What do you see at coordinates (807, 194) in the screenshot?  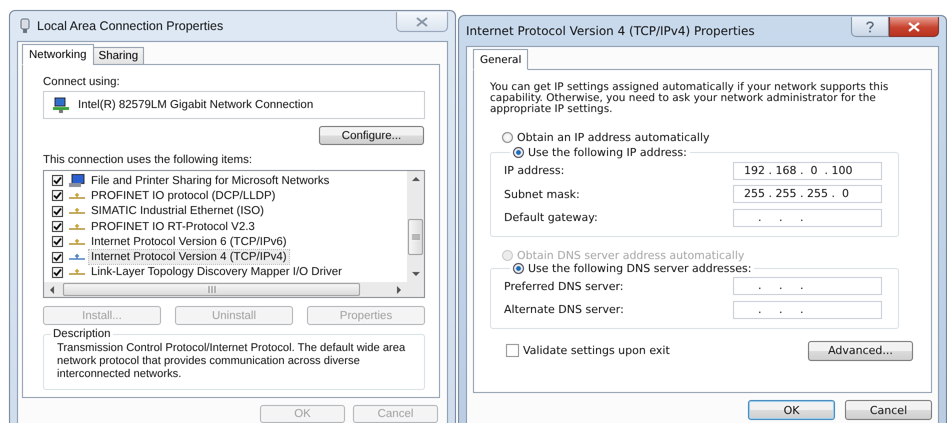 I see `ip-address-field: 255 . 255 . 255 . 0` at bounding box center [807, 194].